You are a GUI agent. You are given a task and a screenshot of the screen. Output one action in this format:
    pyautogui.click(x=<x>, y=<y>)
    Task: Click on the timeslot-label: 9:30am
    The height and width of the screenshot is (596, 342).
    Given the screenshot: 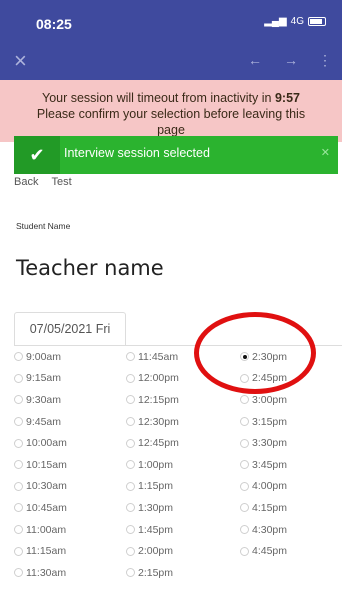 What is the action you would take?
    pyautogui.click(x=44, y=399)
    